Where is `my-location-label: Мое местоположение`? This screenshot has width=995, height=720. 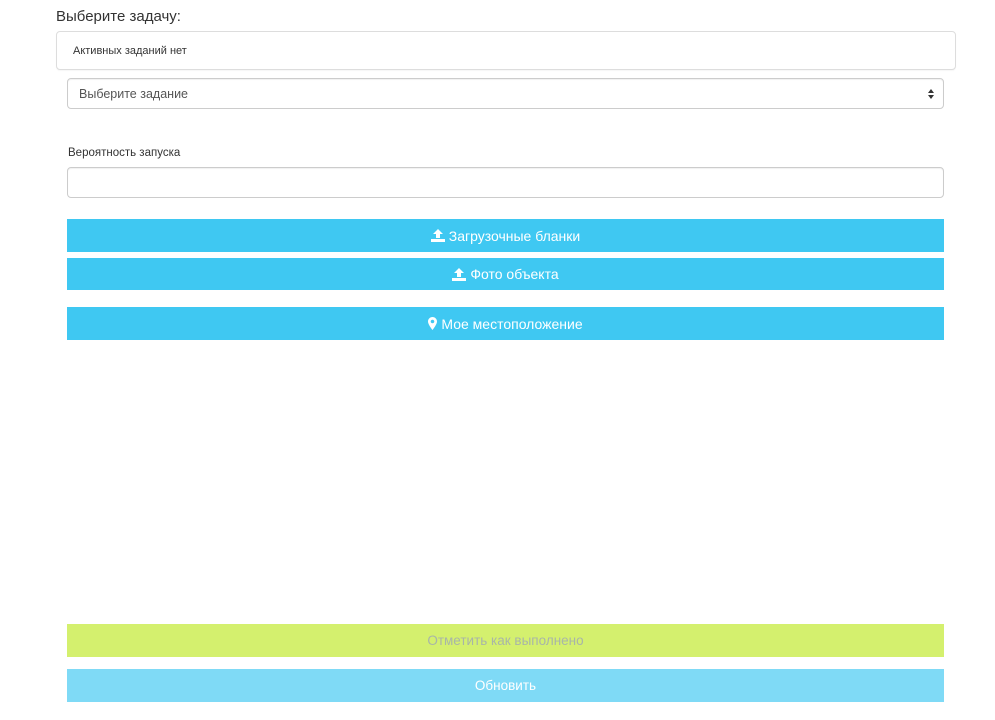 my-location-label: Мое местоположение is located at coordinates (512, 323).